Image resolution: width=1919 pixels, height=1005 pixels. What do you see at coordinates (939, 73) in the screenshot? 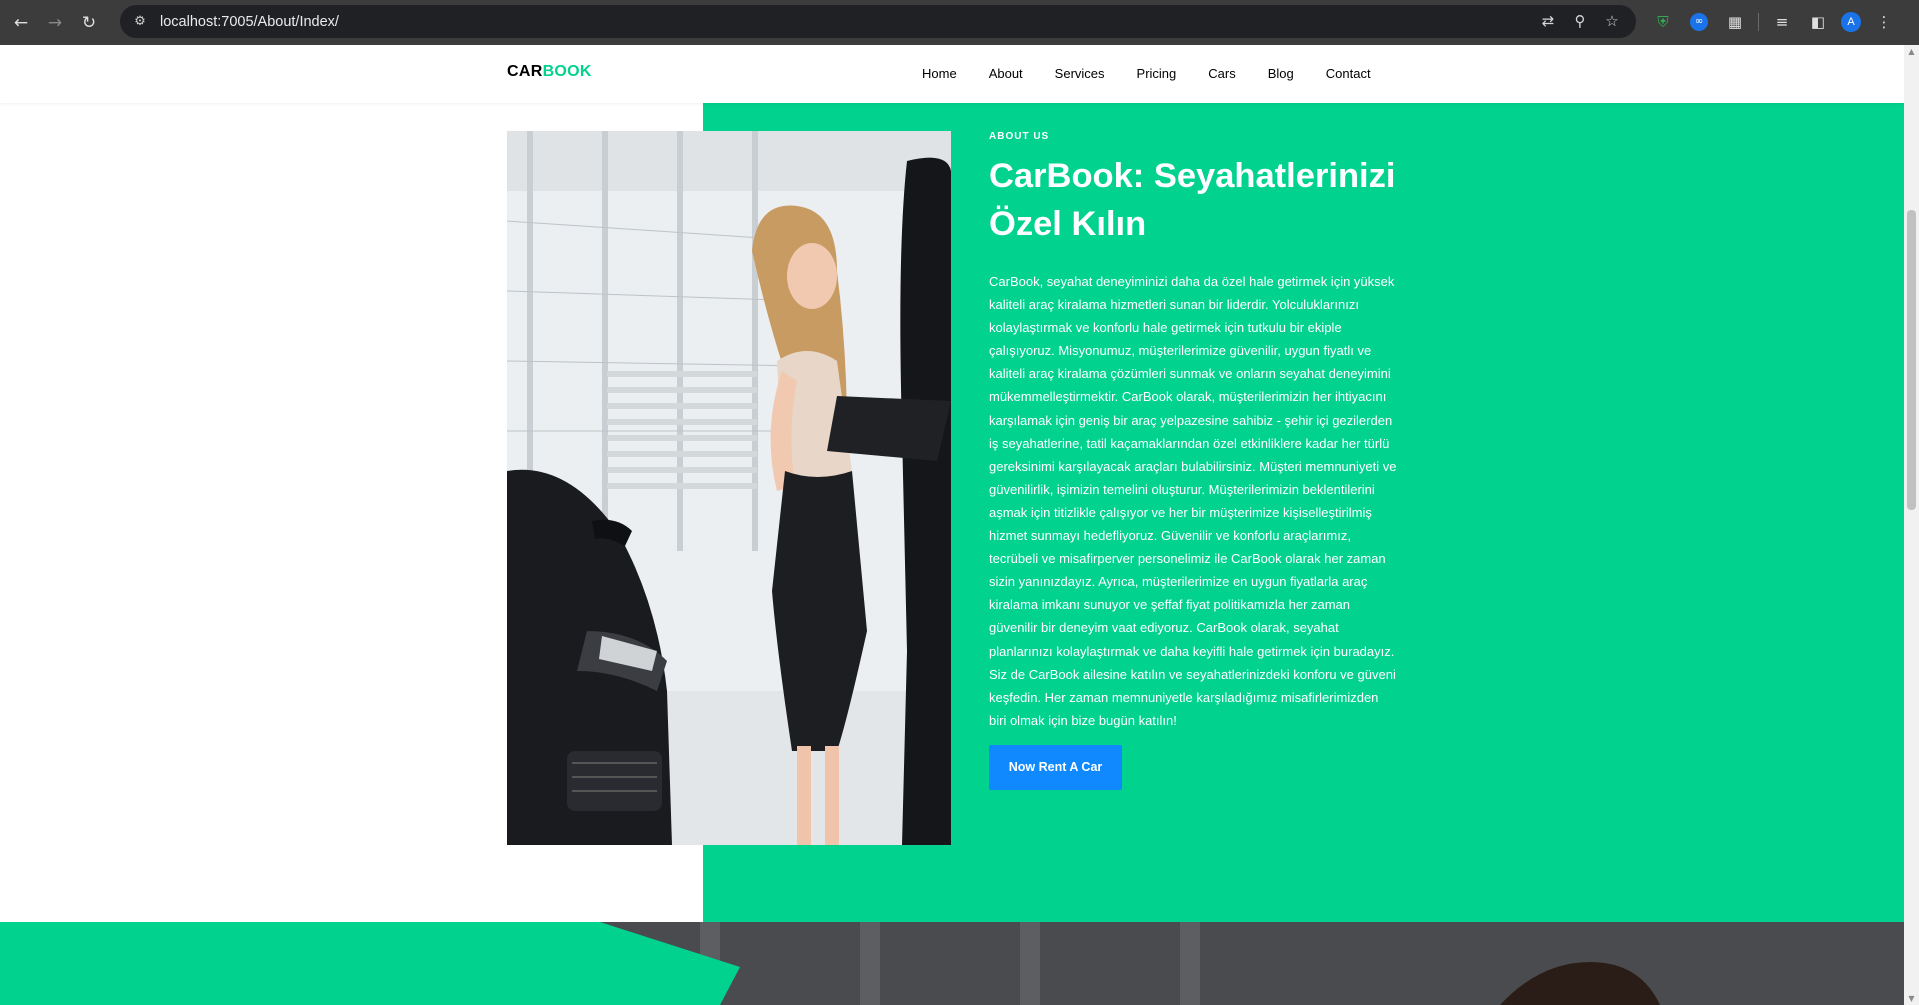
I see `nav-home: Home` at bounding box center [939, 73].